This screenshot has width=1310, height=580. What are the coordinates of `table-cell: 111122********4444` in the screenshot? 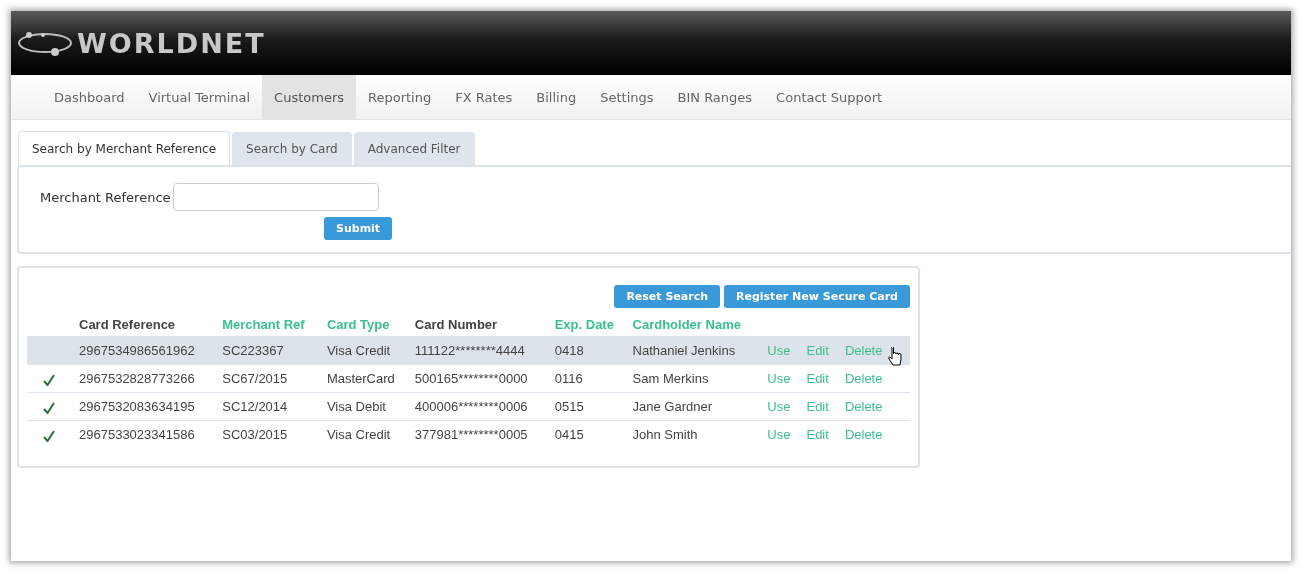 It's located at (469, 350).